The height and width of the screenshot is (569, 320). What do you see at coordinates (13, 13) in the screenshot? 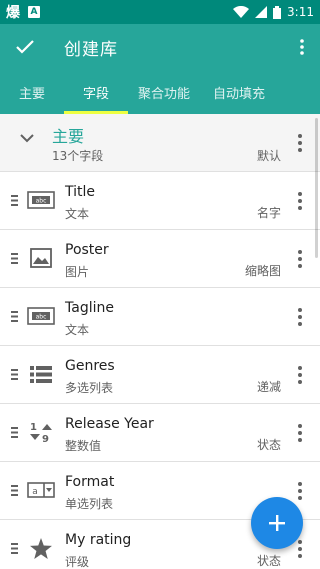
I see `app-notification-icon: 爆` at bounding box center [13, 13].